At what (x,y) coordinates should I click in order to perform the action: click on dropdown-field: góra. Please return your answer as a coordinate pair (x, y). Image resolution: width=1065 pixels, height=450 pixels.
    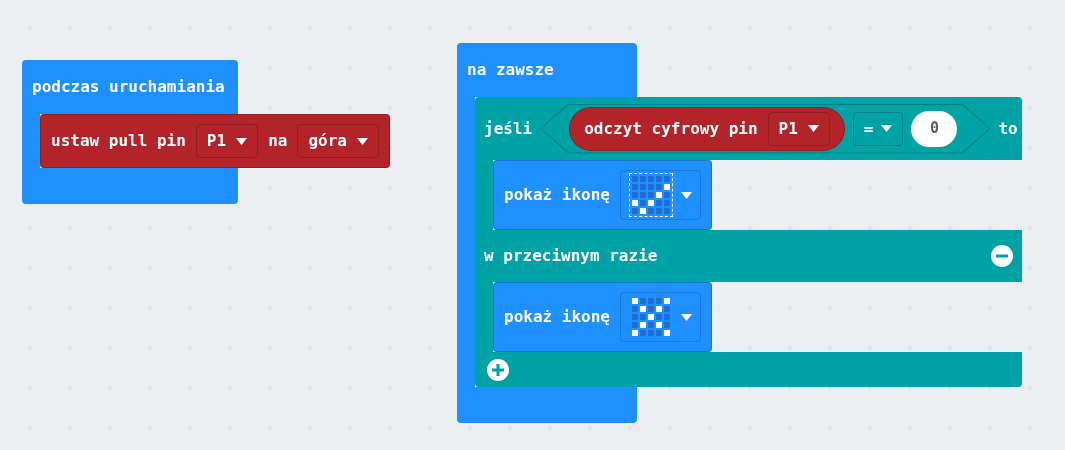
    Looking at the image, I should click on (338, 141).